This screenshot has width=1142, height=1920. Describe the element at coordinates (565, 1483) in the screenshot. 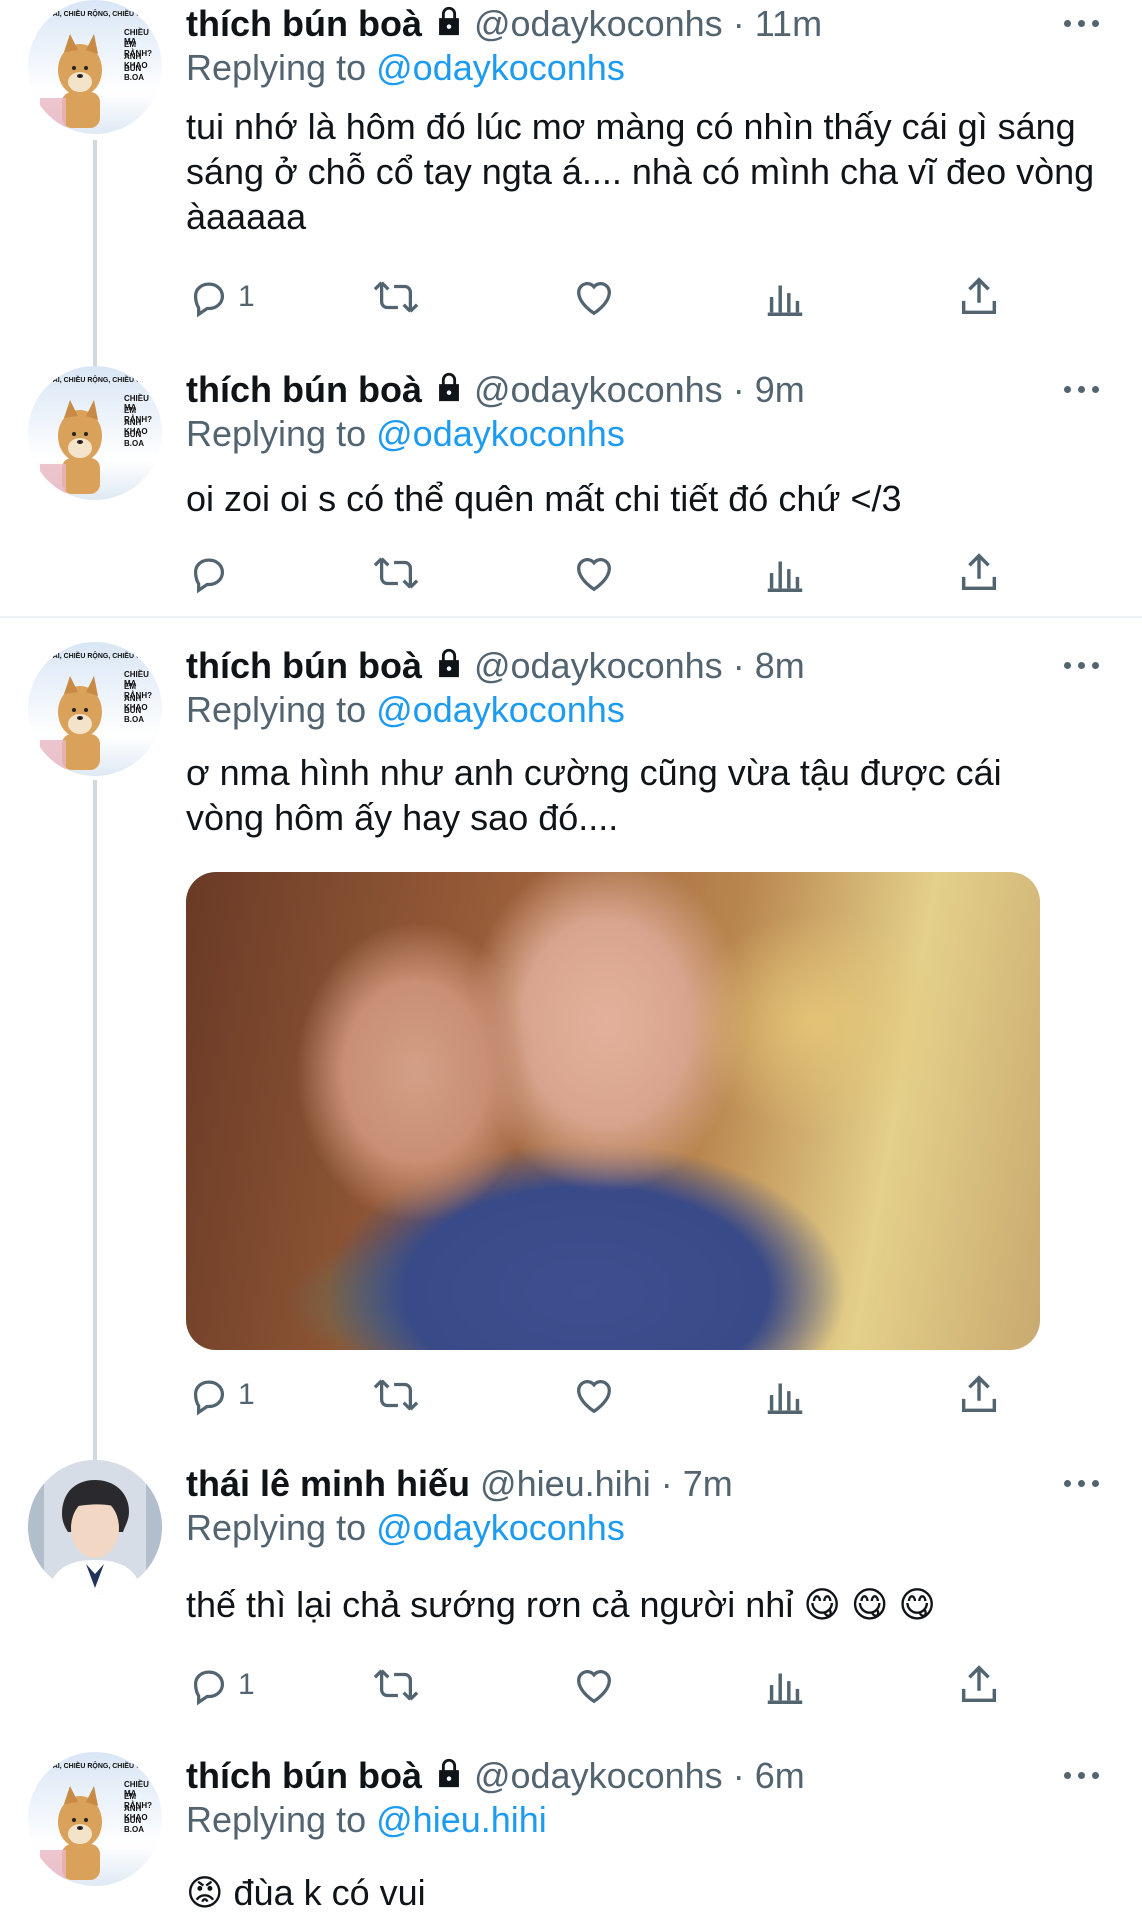

I see `user-handle: @hieu.hihi` at that location.